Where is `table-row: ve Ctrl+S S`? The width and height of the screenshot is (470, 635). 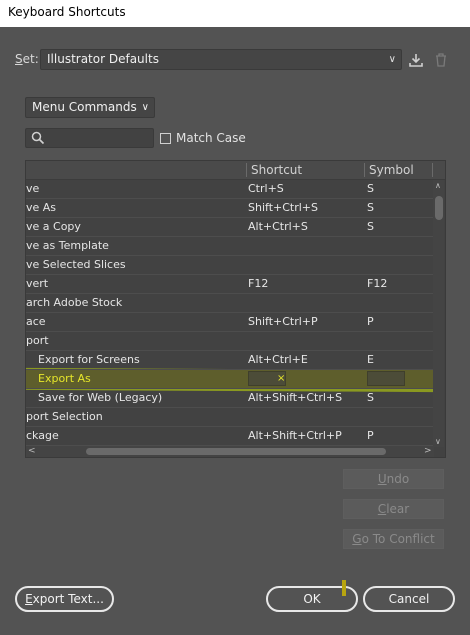
table-row: ve Ctrl+S S is located at coordinates (230, 189).